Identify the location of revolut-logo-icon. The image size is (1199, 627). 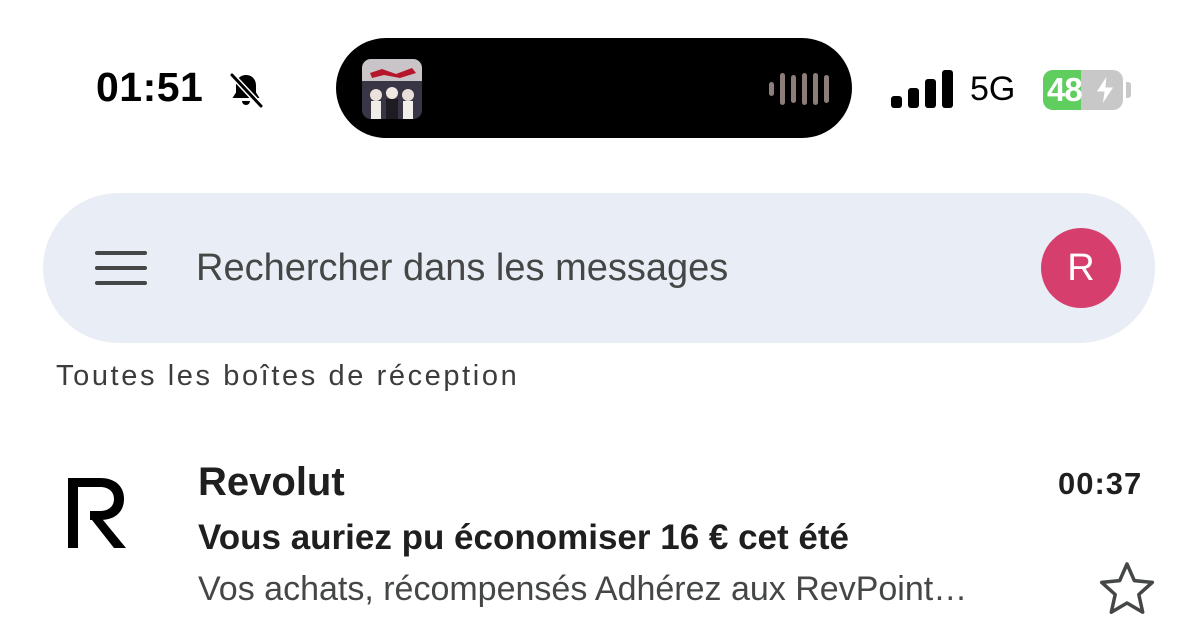
(97, 513).